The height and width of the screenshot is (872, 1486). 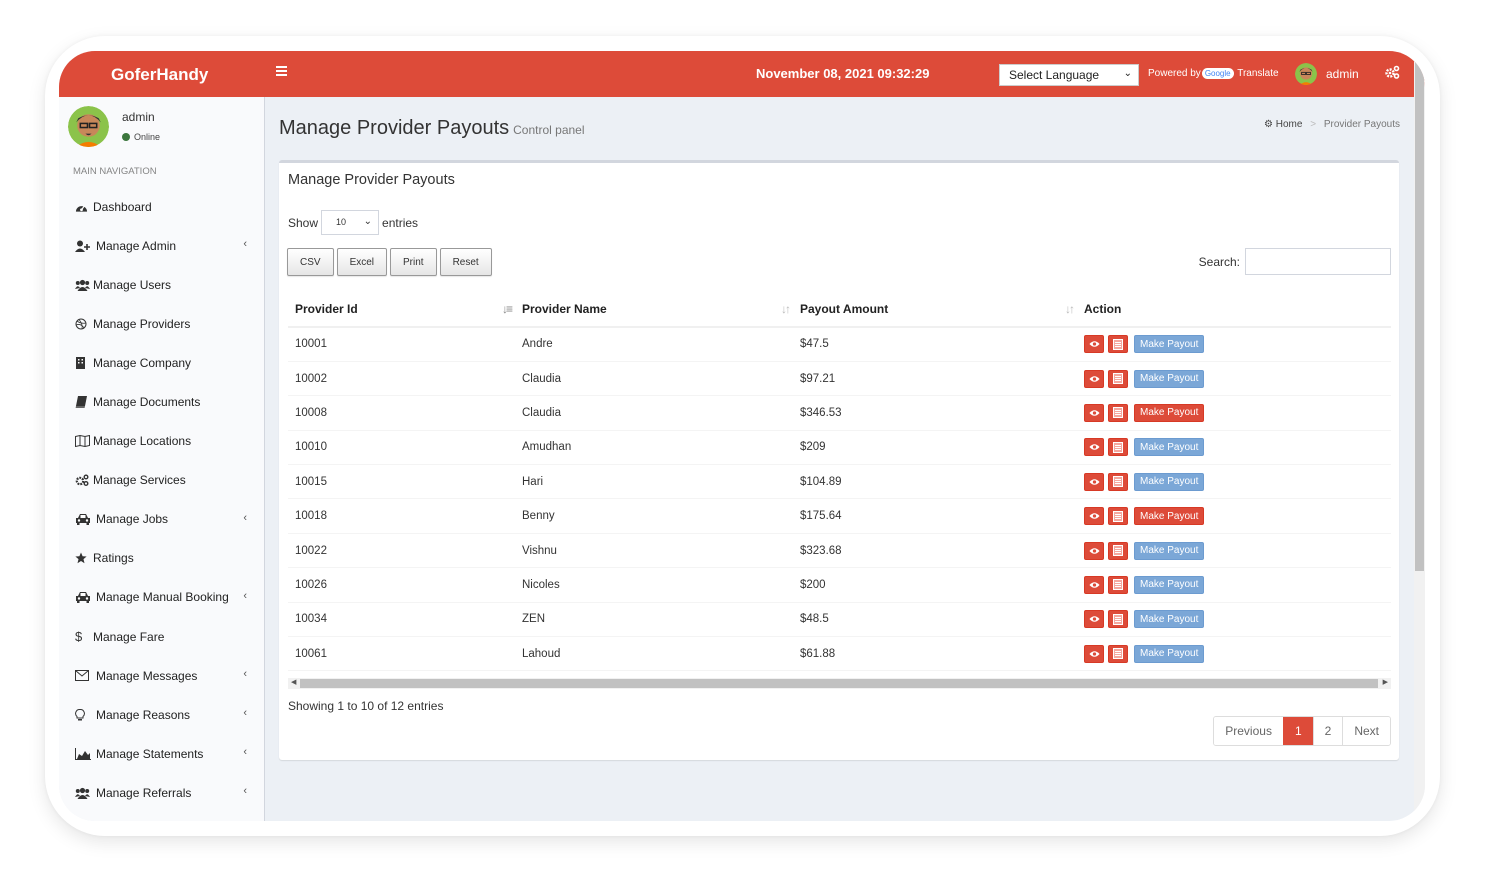 I want to click on sidebar-item-manage-statements: Manage Statements ‹, so click(x=162, y=753).